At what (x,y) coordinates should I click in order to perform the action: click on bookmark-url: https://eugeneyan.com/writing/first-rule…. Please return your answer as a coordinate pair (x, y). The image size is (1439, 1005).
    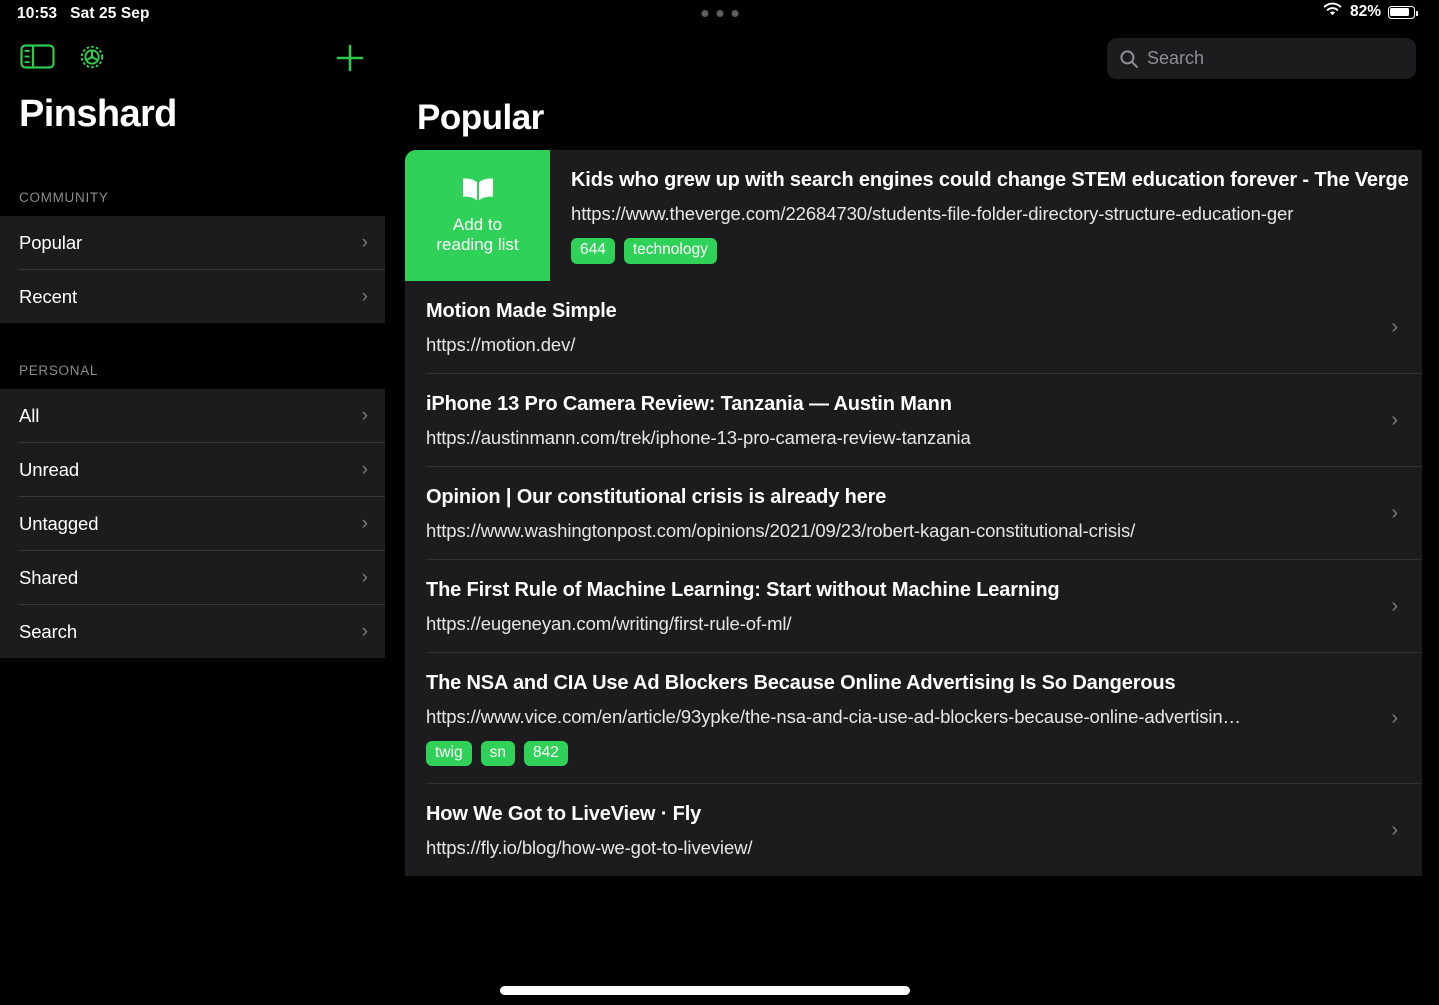
    Looking at the image, I should click on (609, 623).